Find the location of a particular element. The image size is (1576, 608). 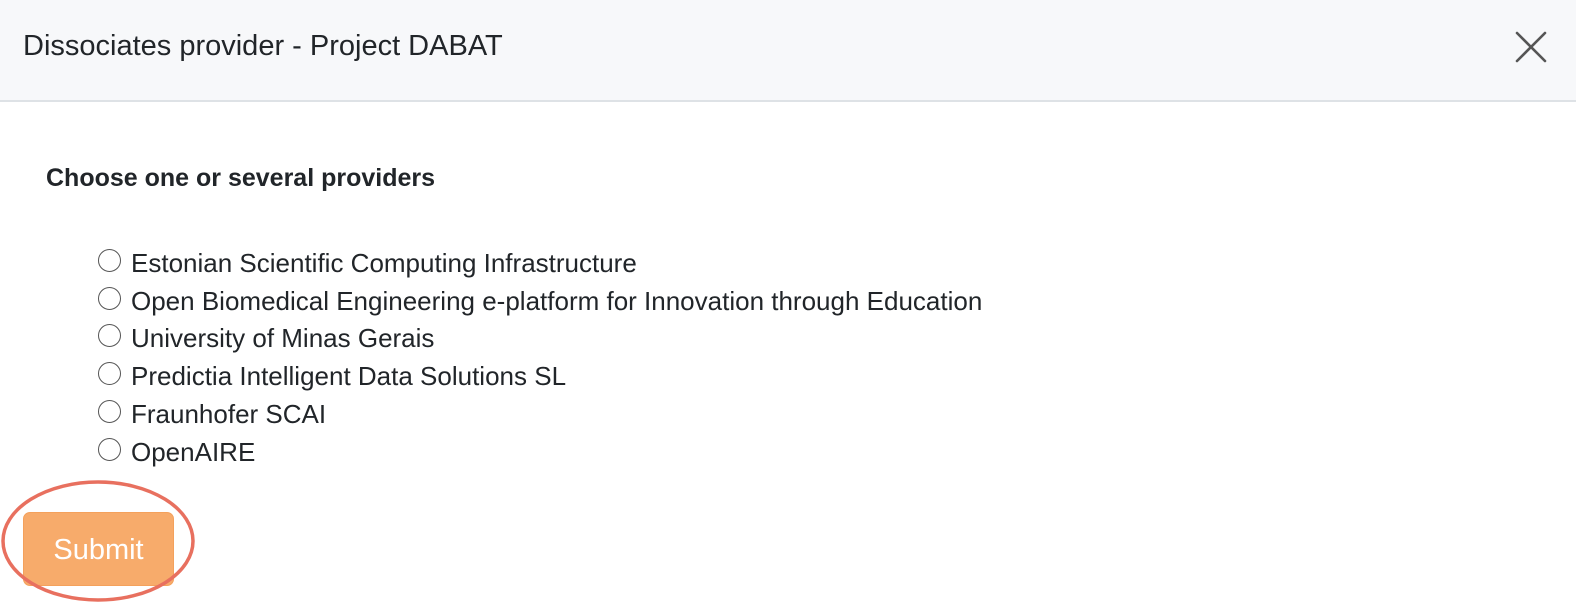

provider-label: Predictia Intelligent Data Solutions SL is located at coordinates (348, 376).